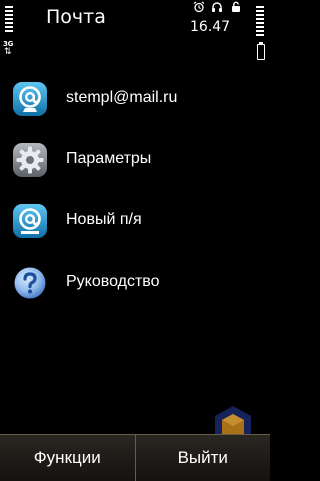 The width and height of the screenshot is (320, 481). Describe the element at coordinates (261, 51) in the screenshot. I see `battery-icon` at that location.